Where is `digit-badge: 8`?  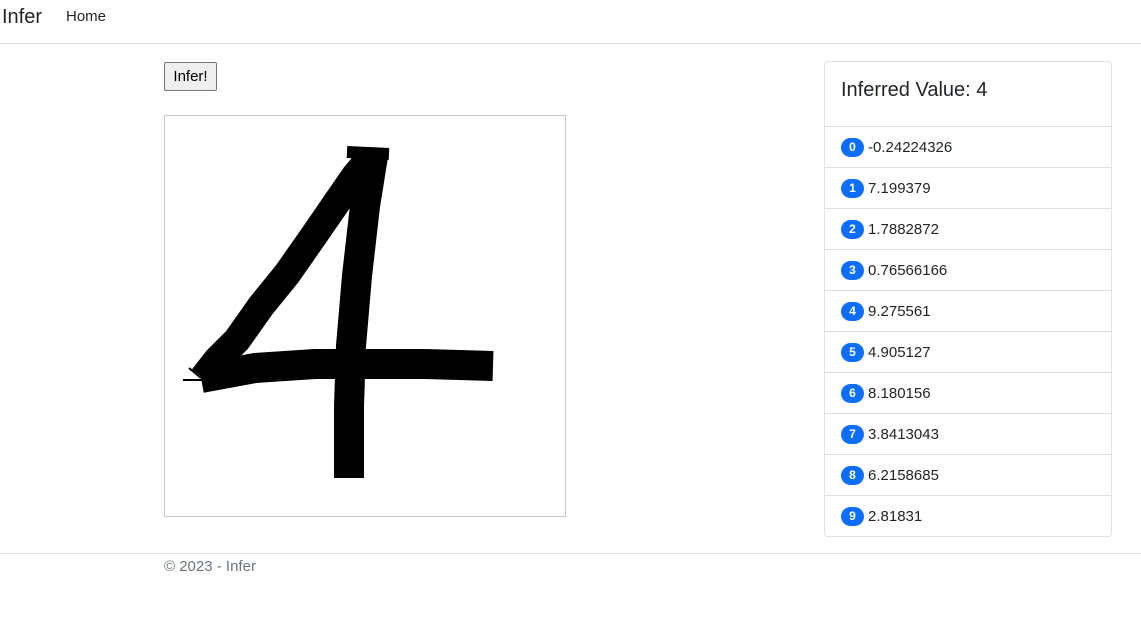 digit-badge: 8 is located at coordinates (852, 475).